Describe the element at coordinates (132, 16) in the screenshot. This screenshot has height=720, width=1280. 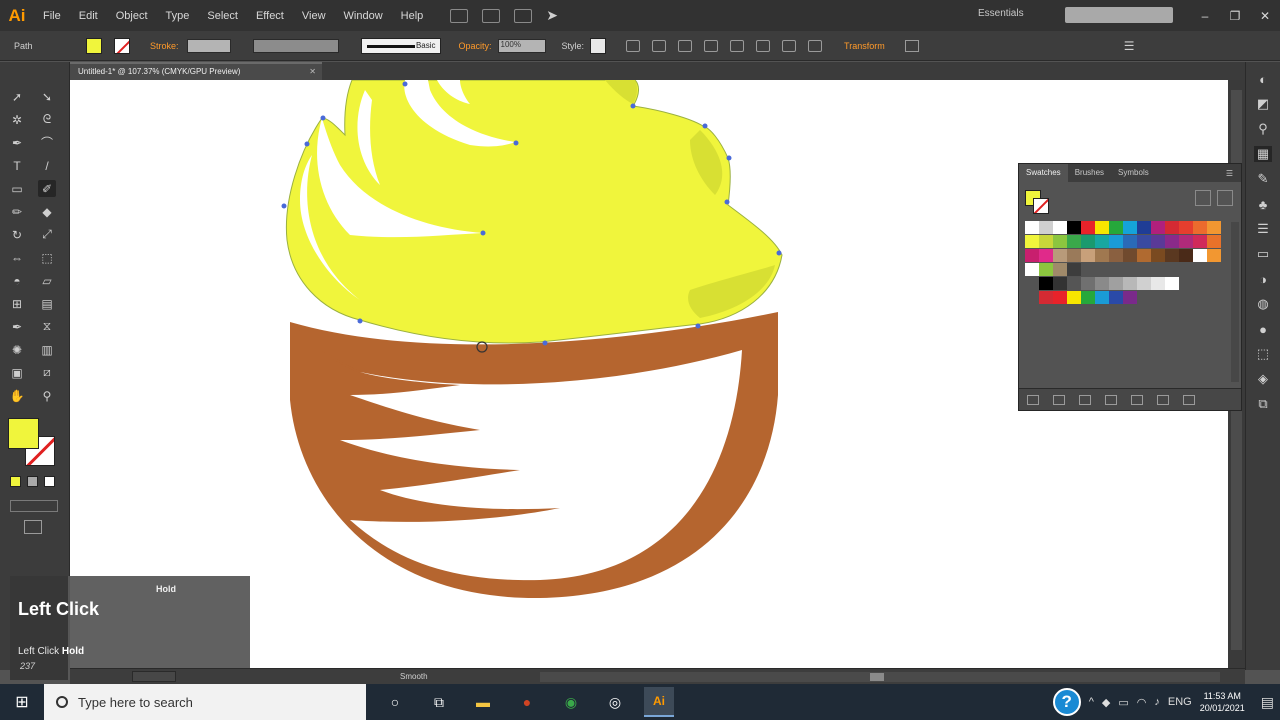
I see `menu-object: Object` at that location.